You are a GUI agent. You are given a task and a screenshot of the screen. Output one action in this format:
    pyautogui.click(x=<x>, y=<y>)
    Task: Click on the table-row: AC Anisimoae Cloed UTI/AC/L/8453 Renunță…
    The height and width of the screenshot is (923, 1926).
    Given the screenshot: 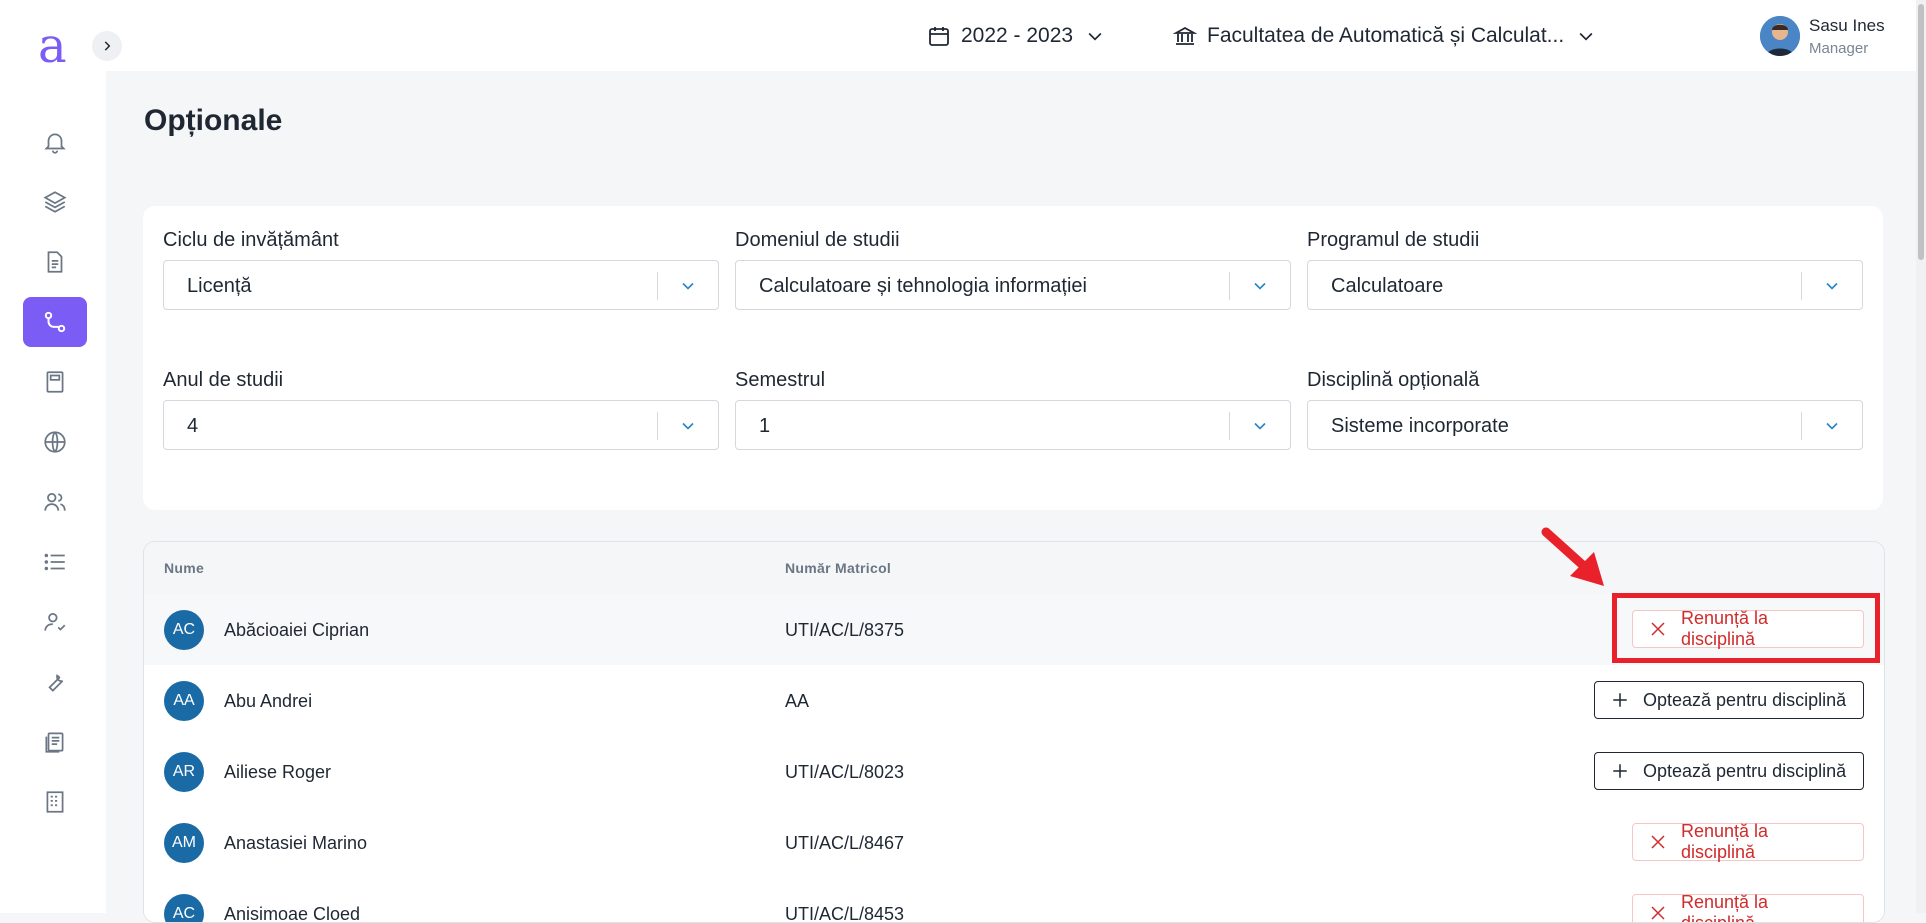 What is the action you would take?
    pyautogui.click(x=1014, y=900)
    